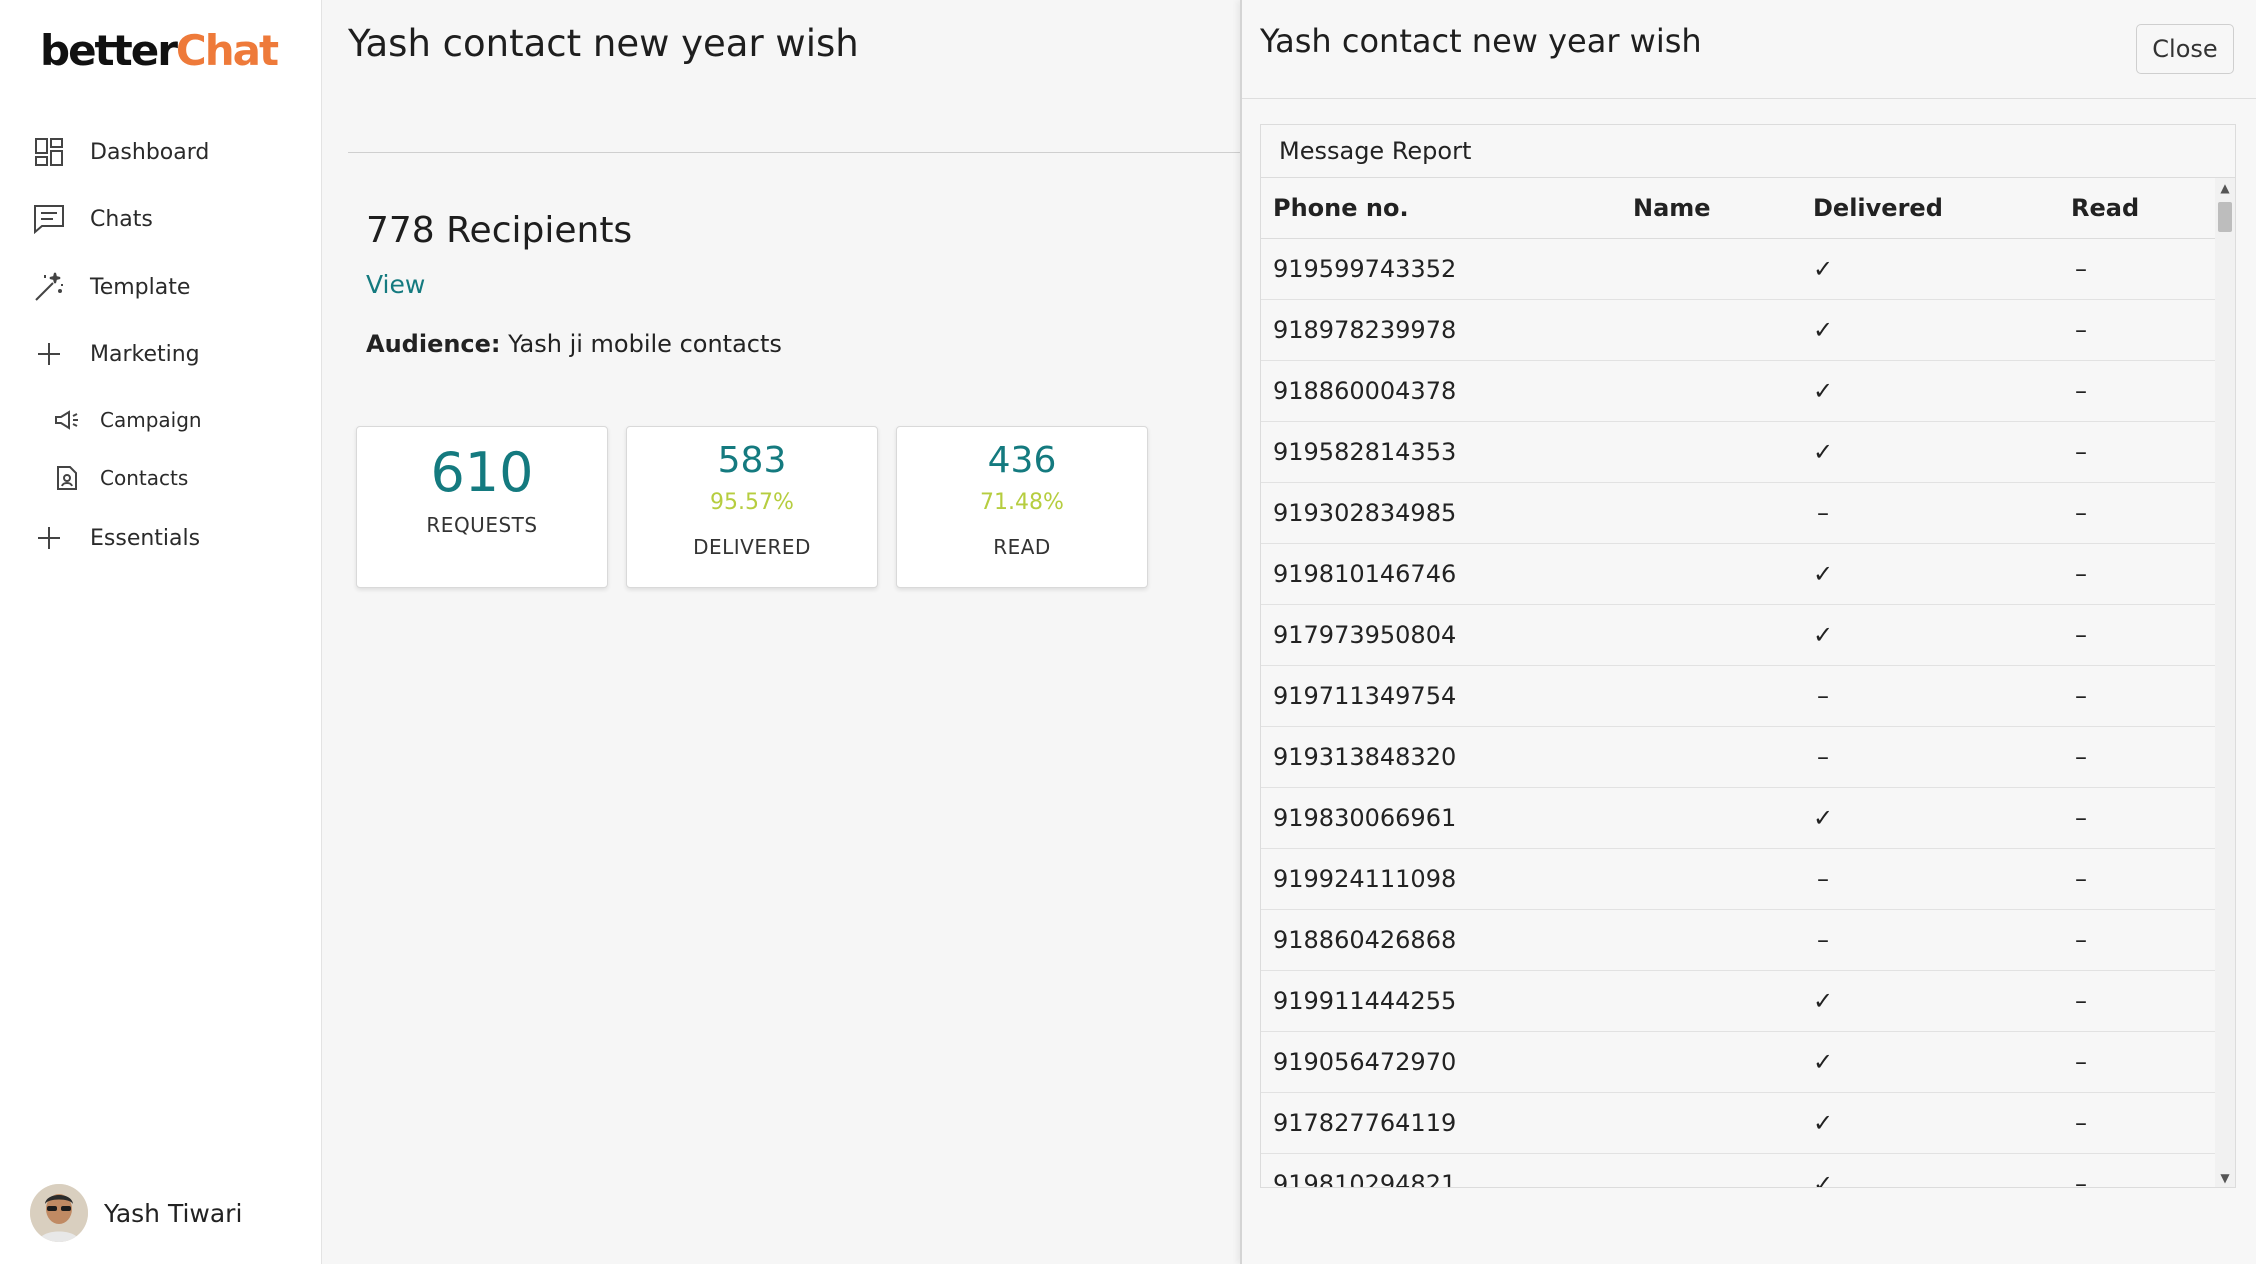 The image size is (2256, 1264). What do you see at coordinates (159, 50) in the screenshot?
I see `brand-logo: betterChat` at bounding box center [159, 50].